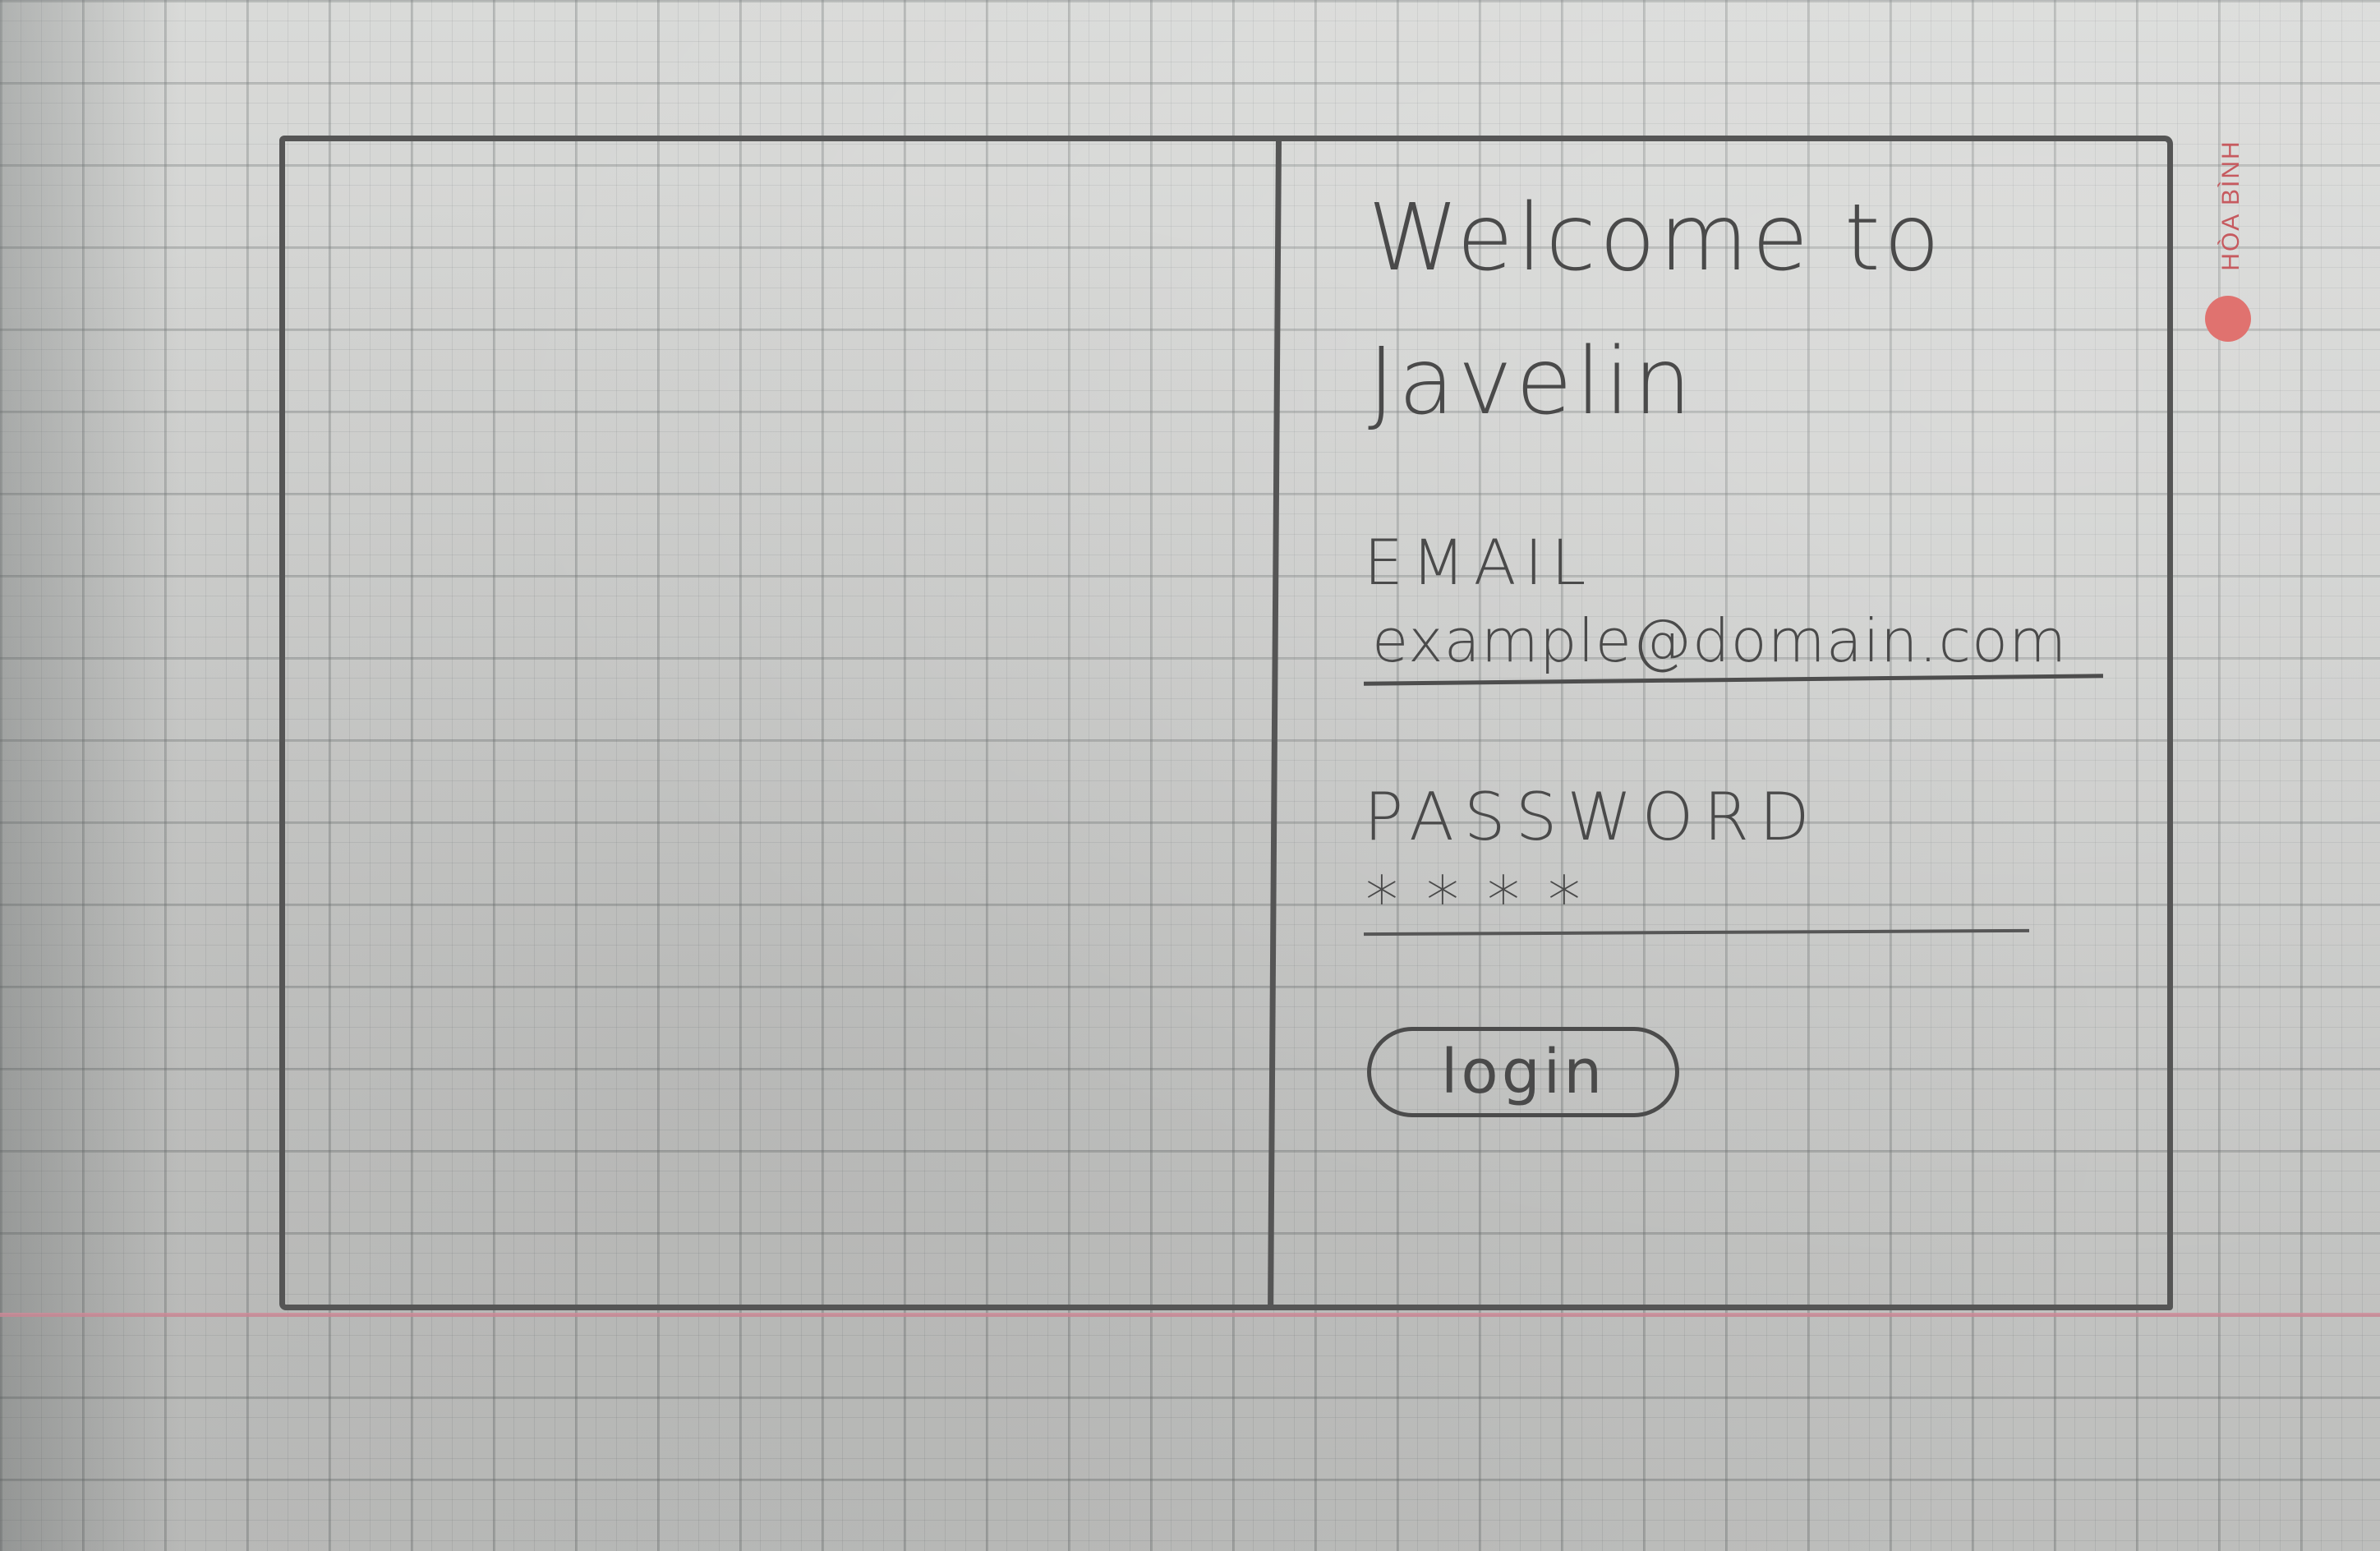 Image resolution: width=2380 pixels, height=1551 pixels. I want to click on password-field: ****, so click(1487, 901).